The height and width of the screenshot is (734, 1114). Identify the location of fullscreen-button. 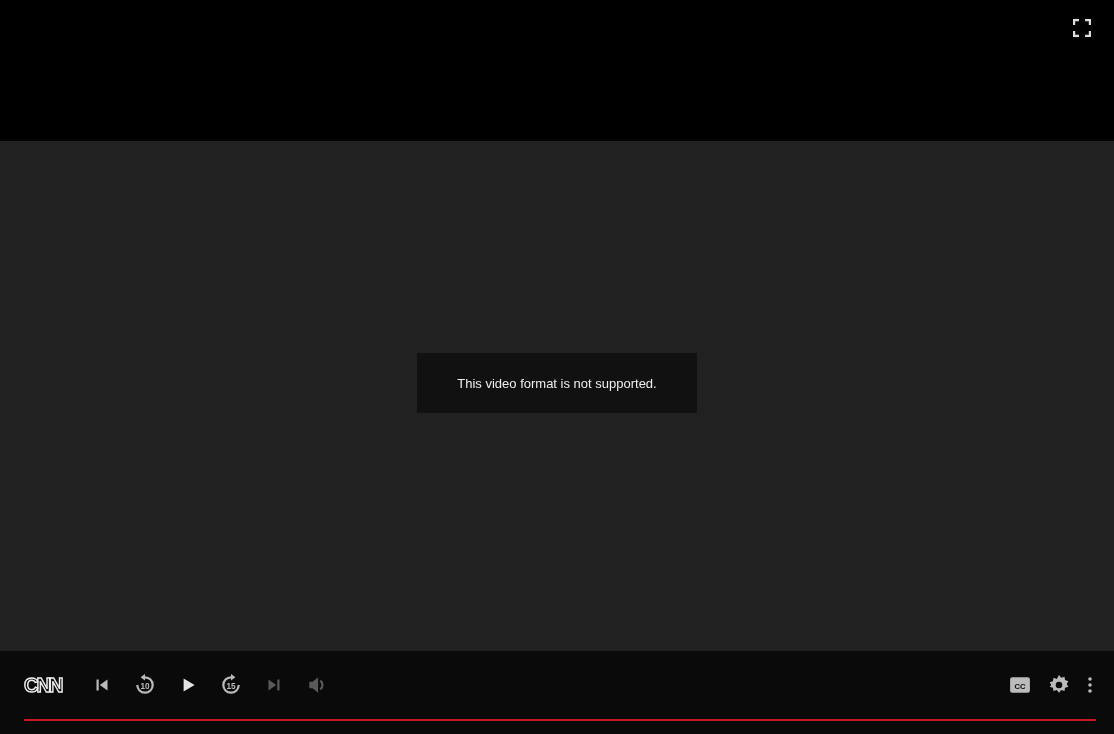
(1082, 28).